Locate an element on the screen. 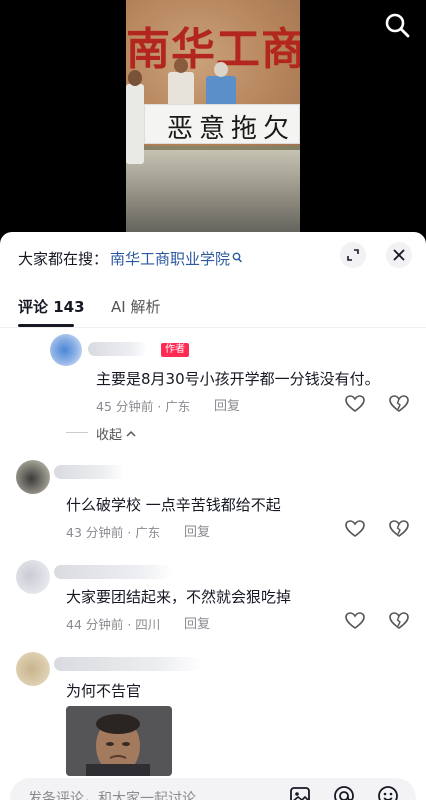  close-icon is located at coordinates (399, 255).